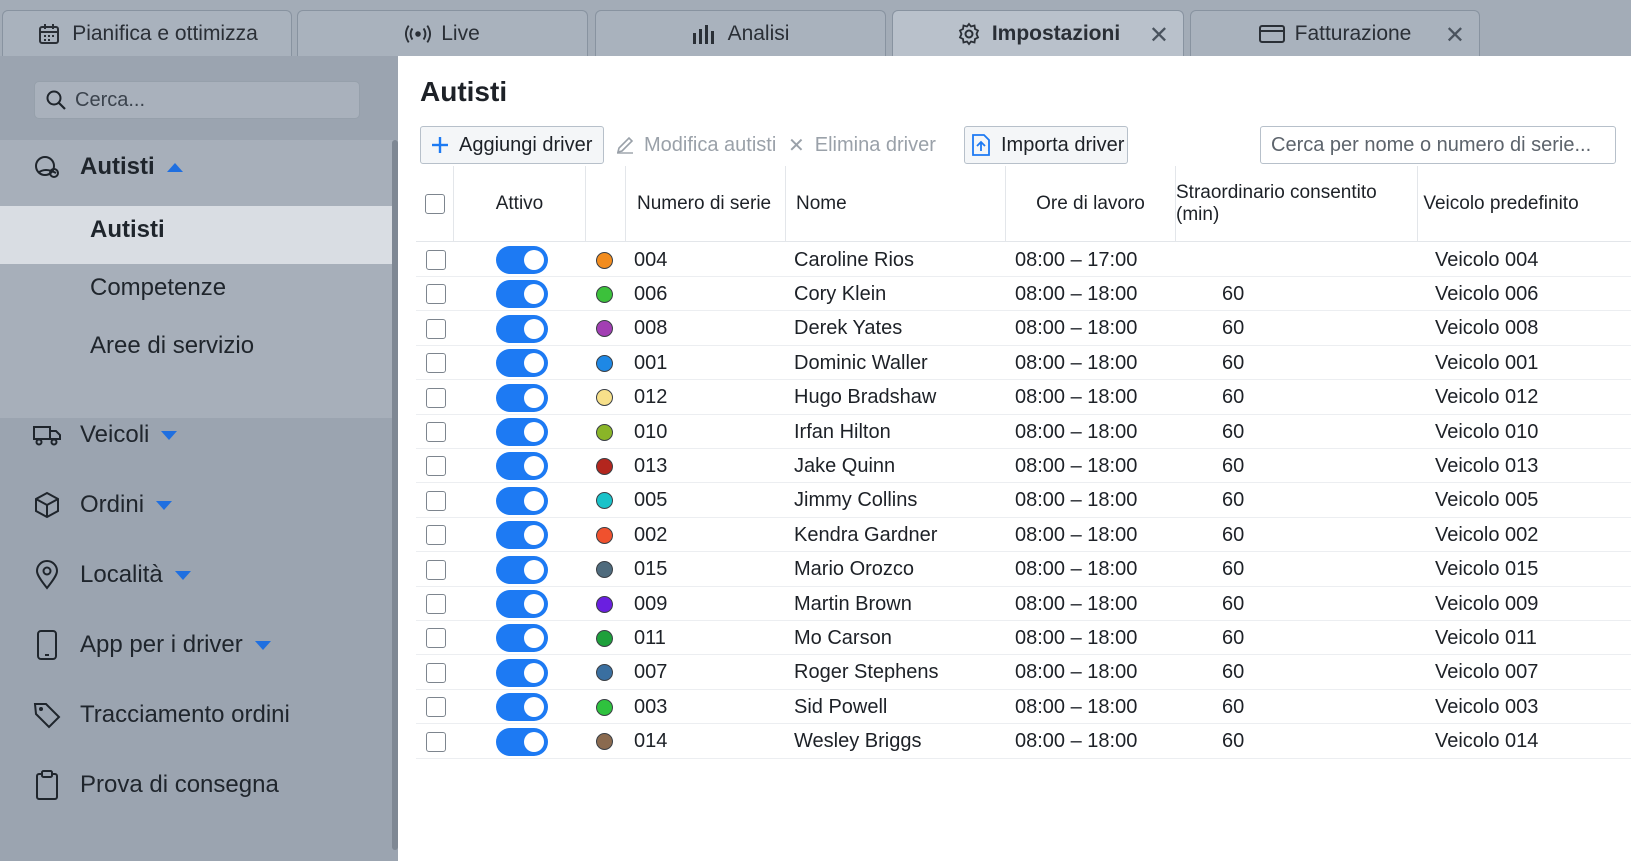  What do you see at coordinates (1487, 706) in the screenshot?
I see `vehicle-cell: Veicolo 003` at bounding box center [1487, 706].